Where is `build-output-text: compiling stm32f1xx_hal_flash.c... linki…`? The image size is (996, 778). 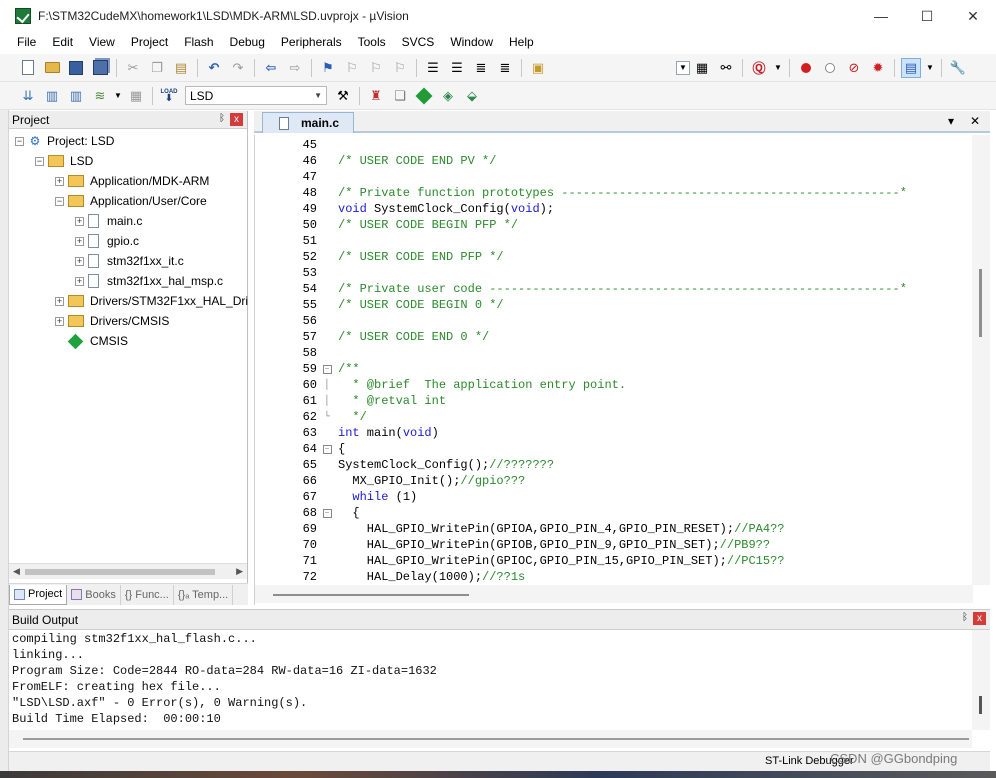
build-output-text: compiling stm32f1xx_hal_flash.c... linki… is located at coordinates (492, 680).